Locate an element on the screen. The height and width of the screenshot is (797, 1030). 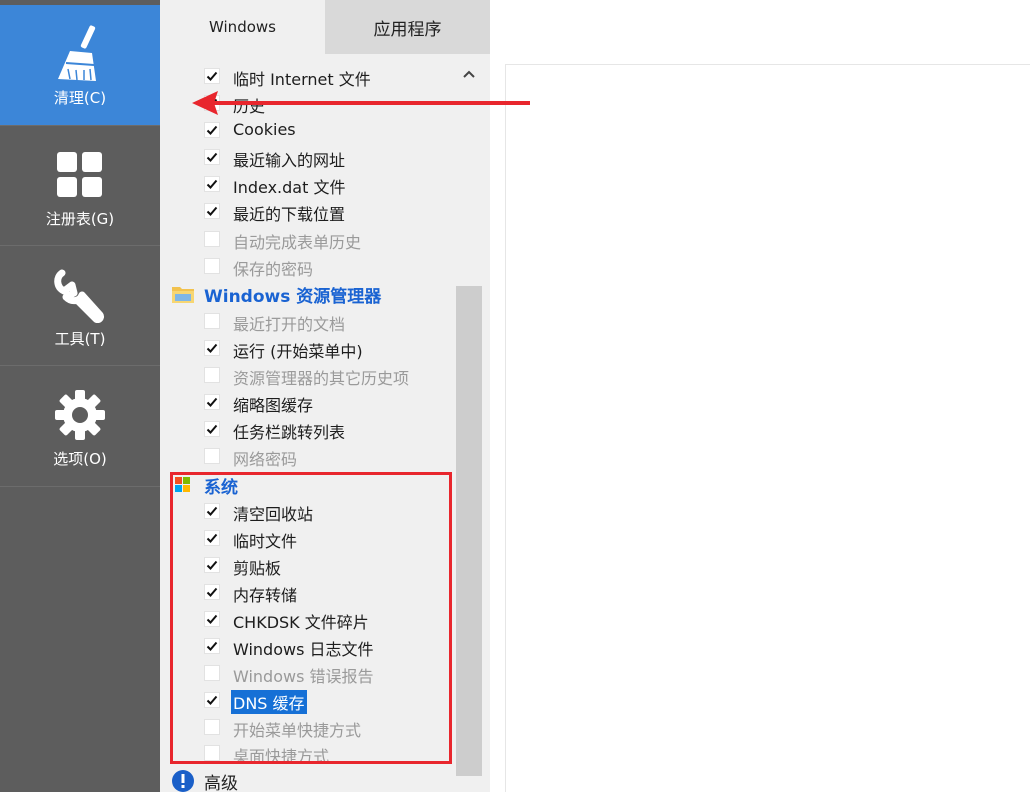
tree-item: 最近打开的文档 is located at coordinates (305, 321).